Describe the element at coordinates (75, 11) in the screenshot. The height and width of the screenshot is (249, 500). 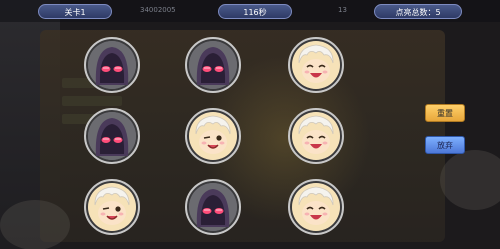
I see `level-indicator: 关卡1` at that location.